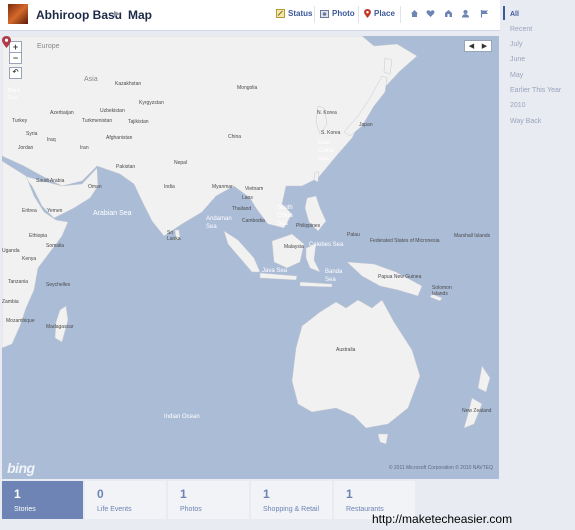  I want to click on map-label-tajikistan: Tajikistan, so click(138, 122).